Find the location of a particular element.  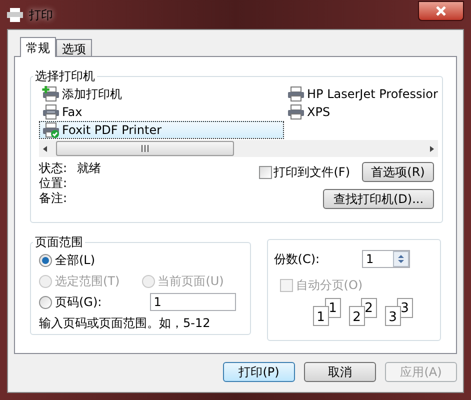

group-title: 选择打印机 is located at coordinates (65, 76).